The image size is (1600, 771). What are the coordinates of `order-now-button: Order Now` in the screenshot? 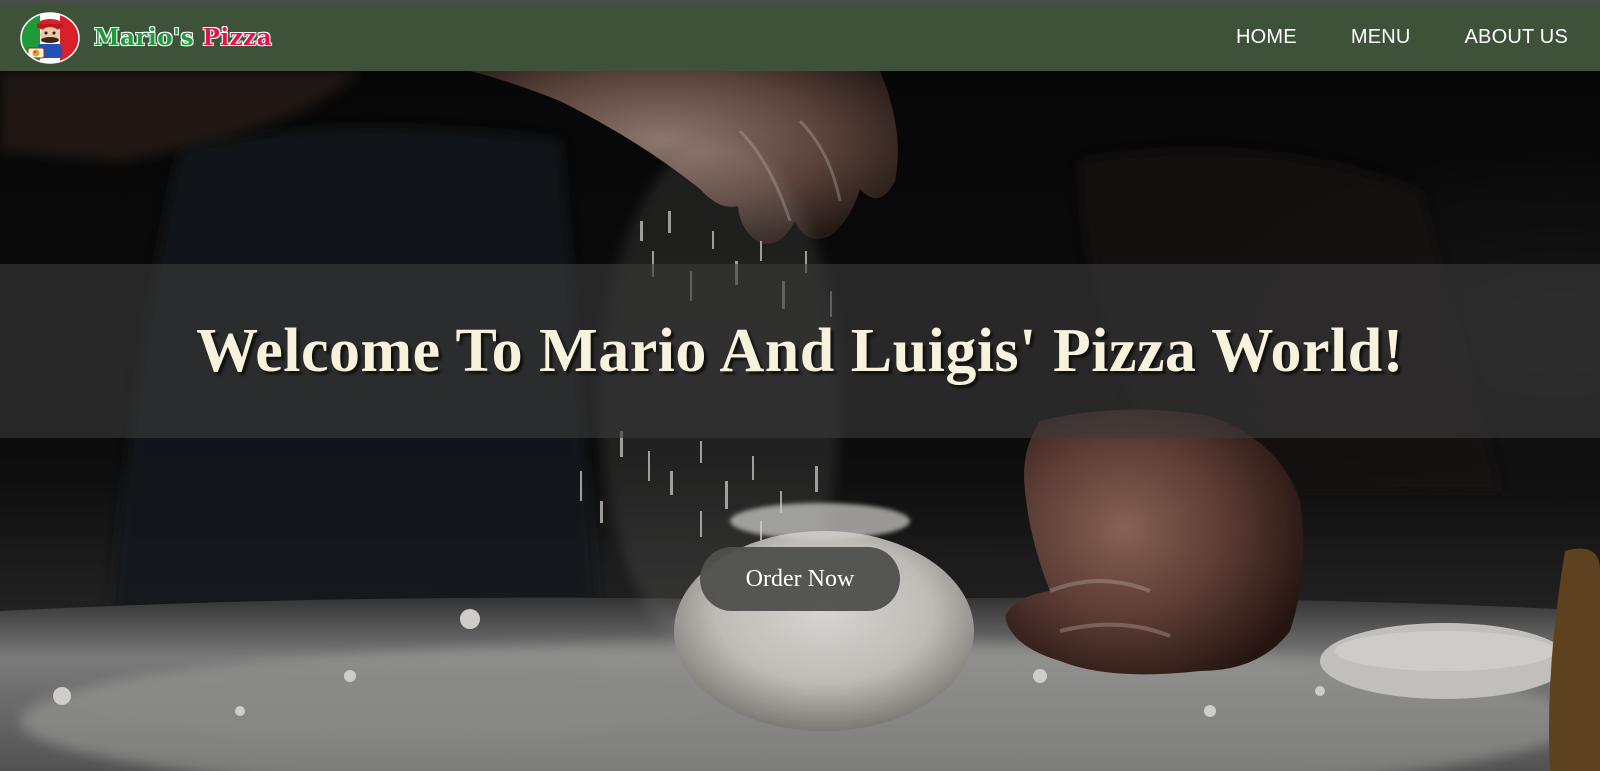 It's located at (800, 579).